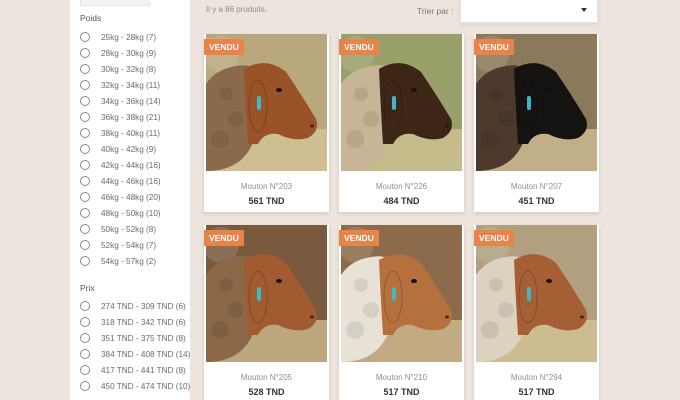 The image size is (680, 400). What do you see at coordinates (129, 37) in the screenshot?
I see `weight-option-label: 25kg - 28kg (7)` at bounding box center [129, 37].